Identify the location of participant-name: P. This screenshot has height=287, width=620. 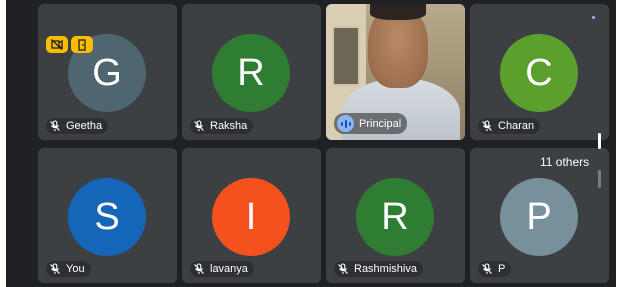
(502, 269).